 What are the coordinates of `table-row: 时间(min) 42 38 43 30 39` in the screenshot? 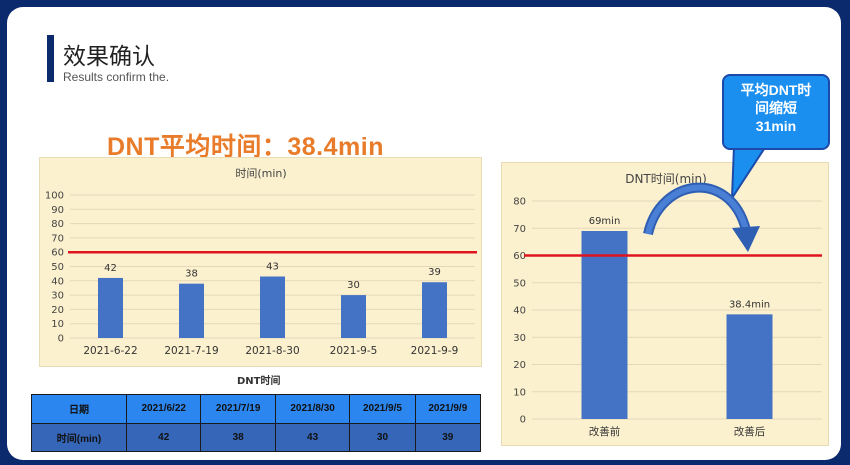 It's located at (256, 437).